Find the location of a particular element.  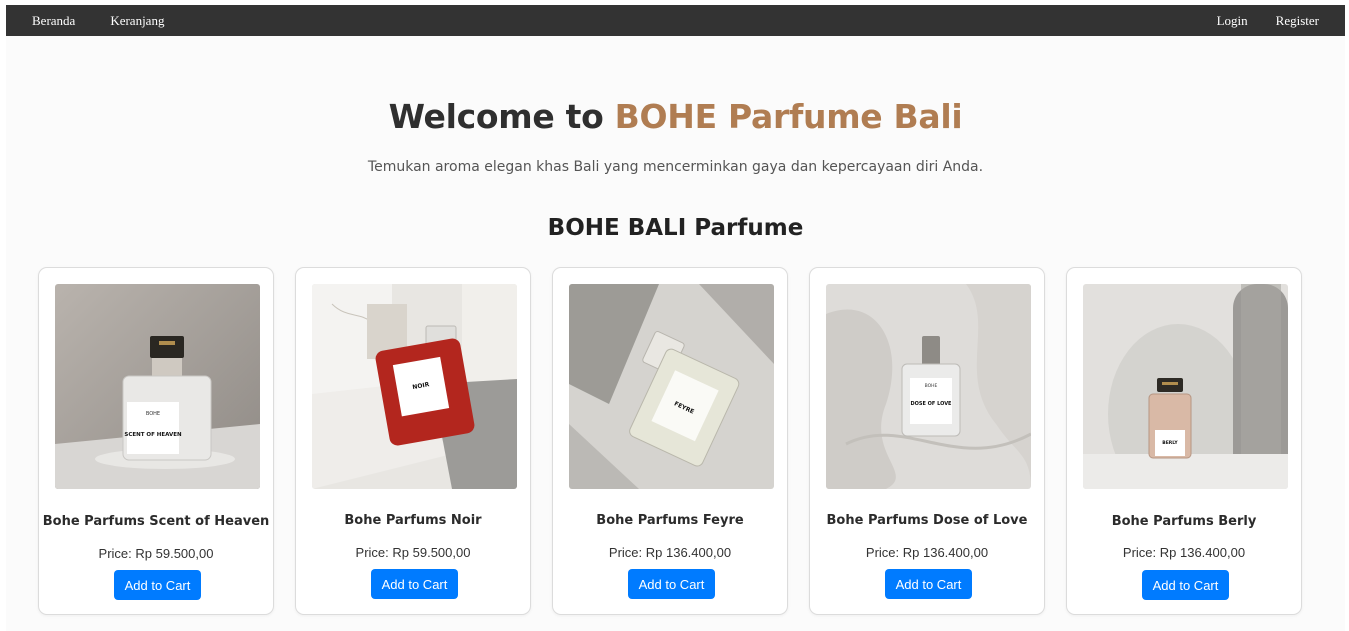

nav-link-home: Beranda is located at coordinates (53, 21).